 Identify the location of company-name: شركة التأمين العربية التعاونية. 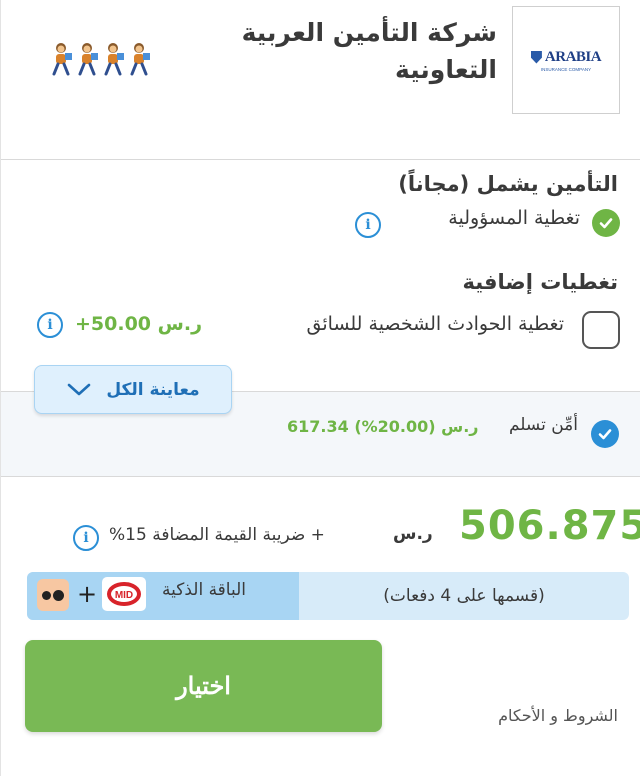
(369, 51).